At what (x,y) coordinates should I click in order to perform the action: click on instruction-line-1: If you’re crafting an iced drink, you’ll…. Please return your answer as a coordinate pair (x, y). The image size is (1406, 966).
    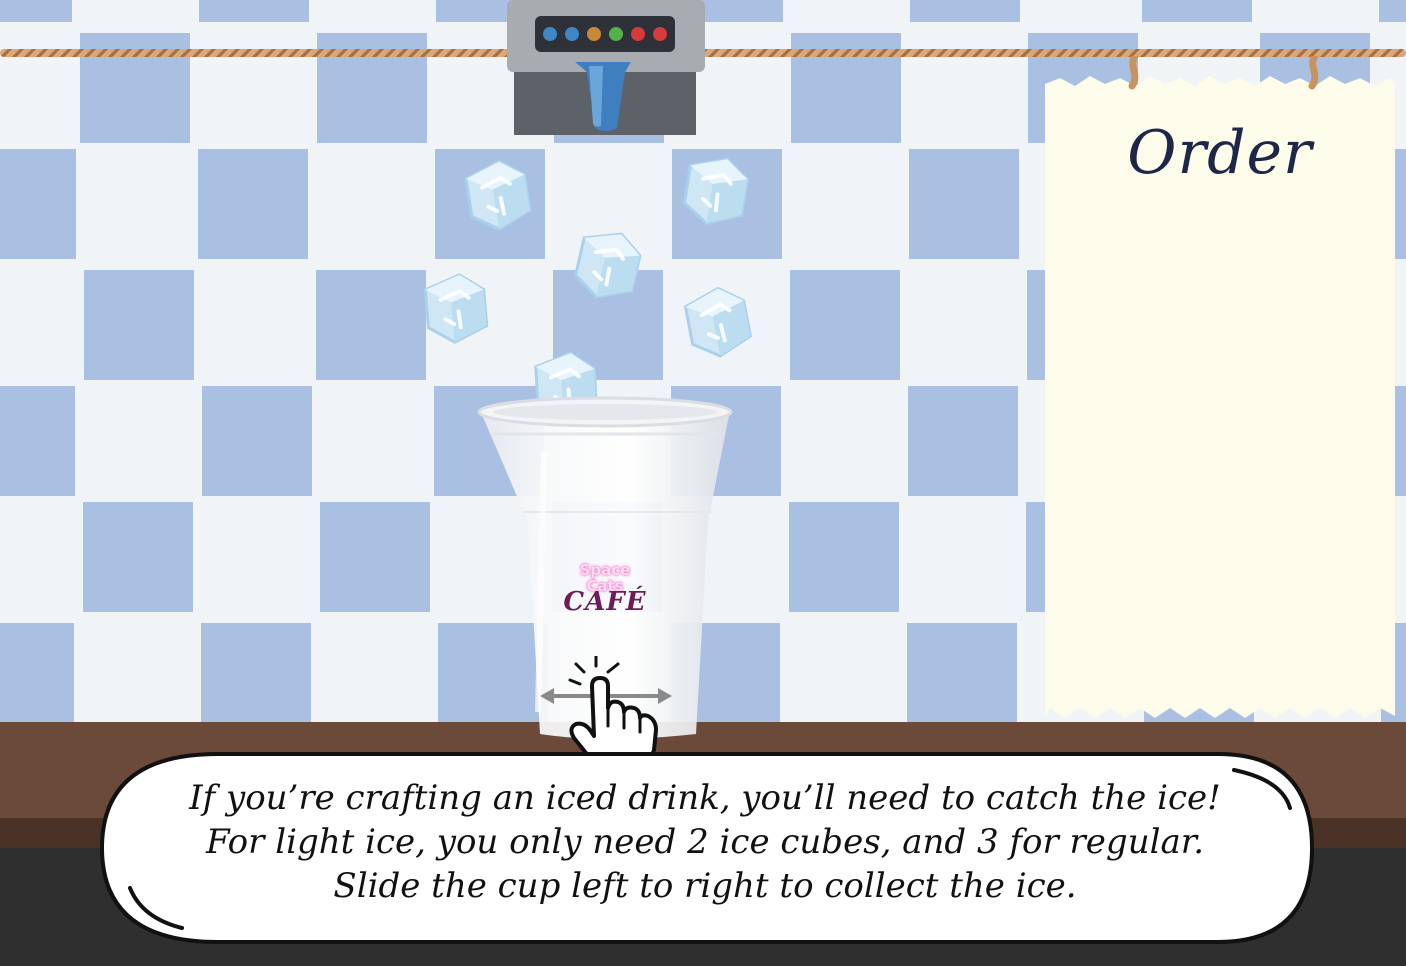
    Looking at the image, I should click on (705, 798).